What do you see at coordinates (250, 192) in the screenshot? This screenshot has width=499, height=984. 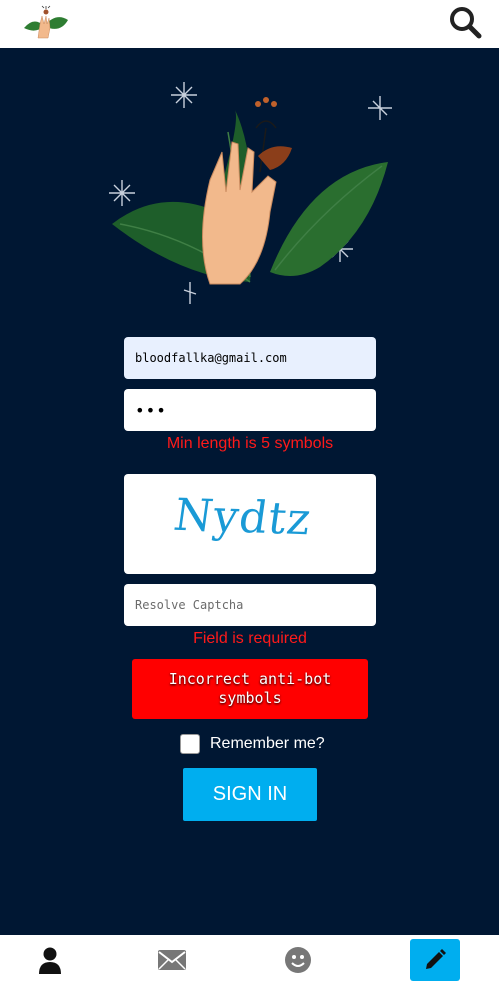 I see `hand-holding-flower-illustration` at bounding box center [250, 192].